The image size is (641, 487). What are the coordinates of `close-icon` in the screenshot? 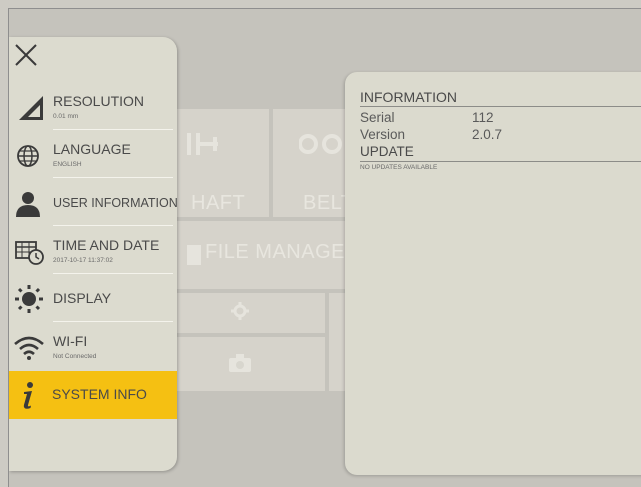 It's located at (27, 56).